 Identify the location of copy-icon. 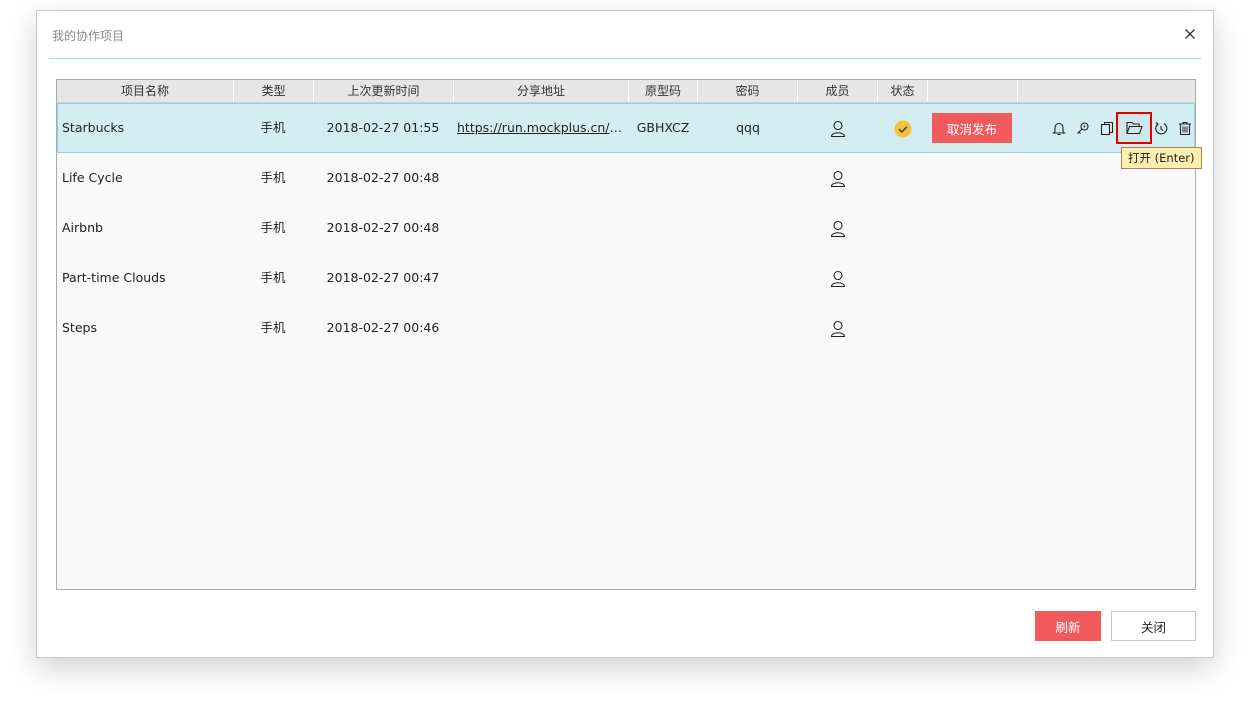
(1107, 128).